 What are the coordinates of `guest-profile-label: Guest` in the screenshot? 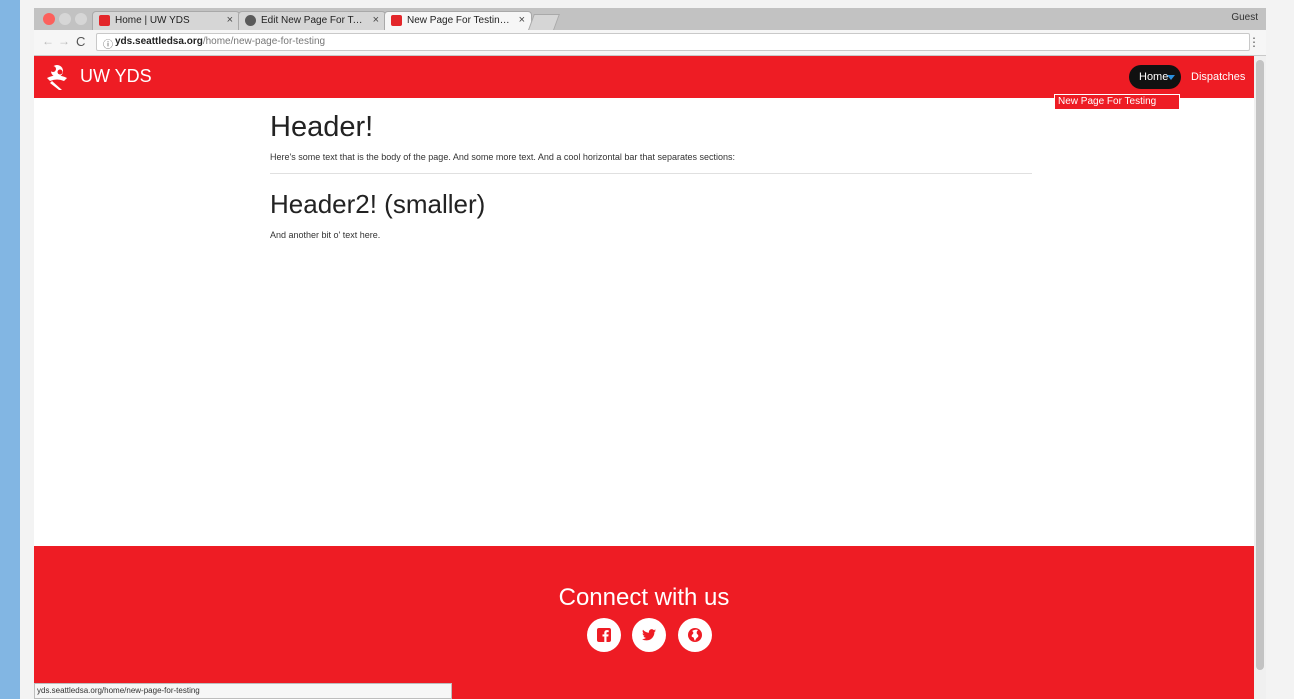 It's located at (1244, 17).